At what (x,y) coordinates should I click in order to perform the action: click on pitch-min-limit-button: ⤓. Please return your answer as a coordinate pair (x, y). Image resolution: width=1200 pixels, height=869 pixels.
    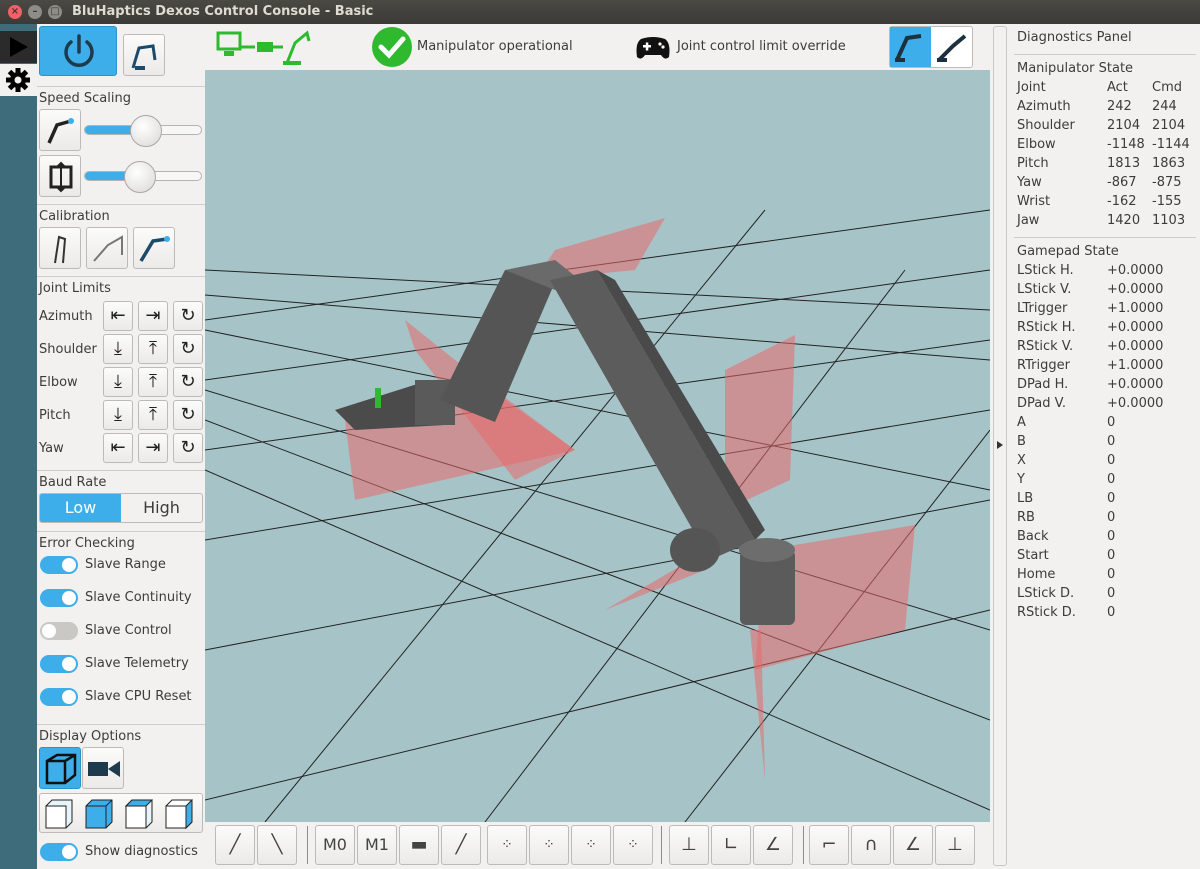
    Looking at the image, I should click on (118, 415).